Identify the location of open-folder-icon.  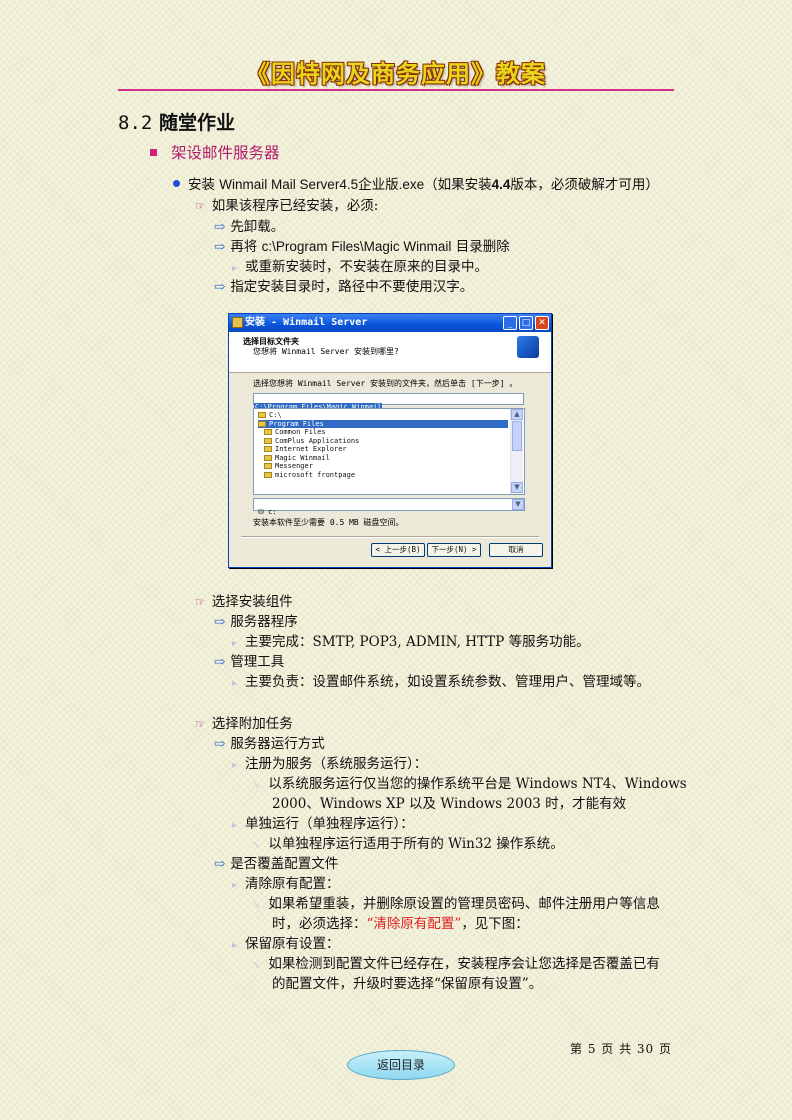
(262, 423).